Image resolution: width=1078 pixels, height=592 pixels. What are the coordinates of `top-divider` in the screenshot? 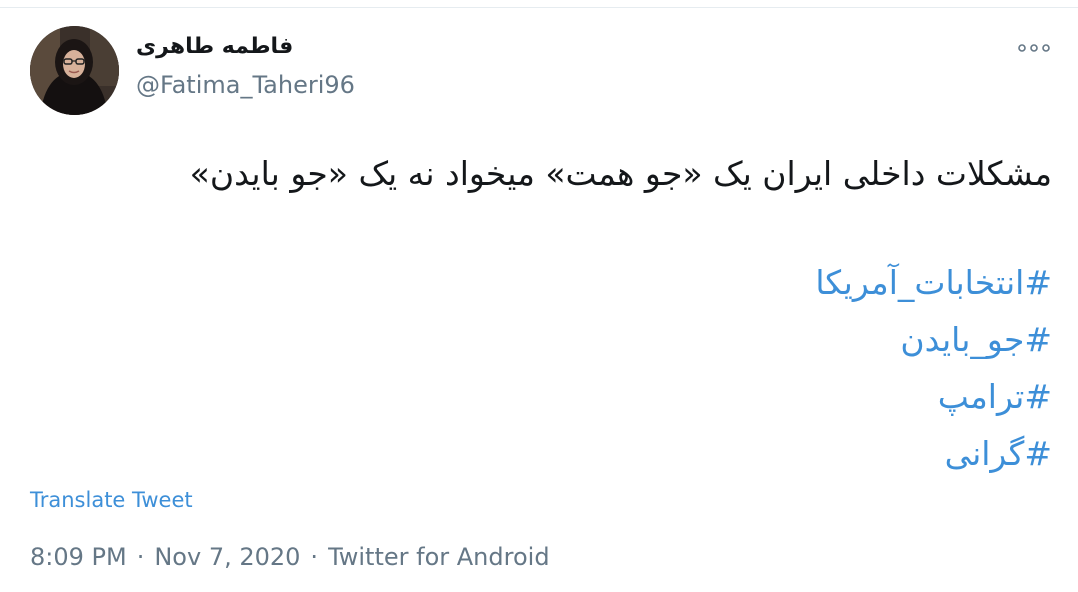 It's located at (539, 7).